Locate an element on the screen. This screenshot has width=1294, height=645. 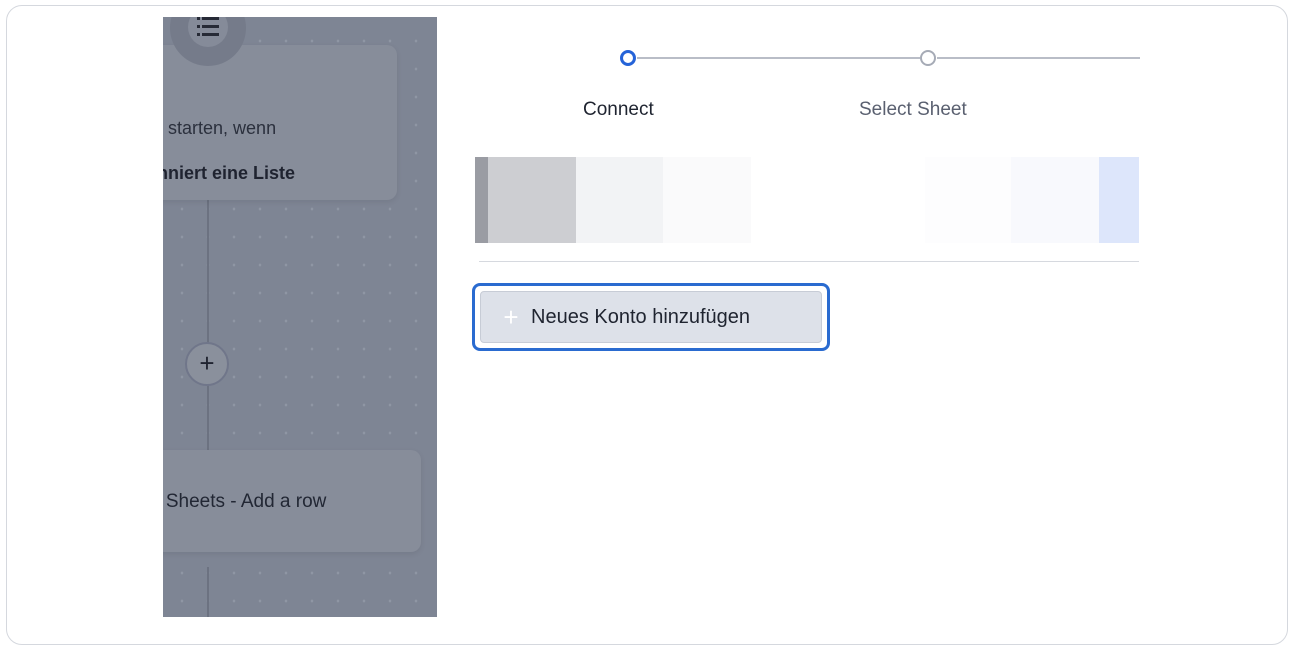
trigger-card: ion starten, wenn bonniert eine Liste is located at coordinates (280, 122).